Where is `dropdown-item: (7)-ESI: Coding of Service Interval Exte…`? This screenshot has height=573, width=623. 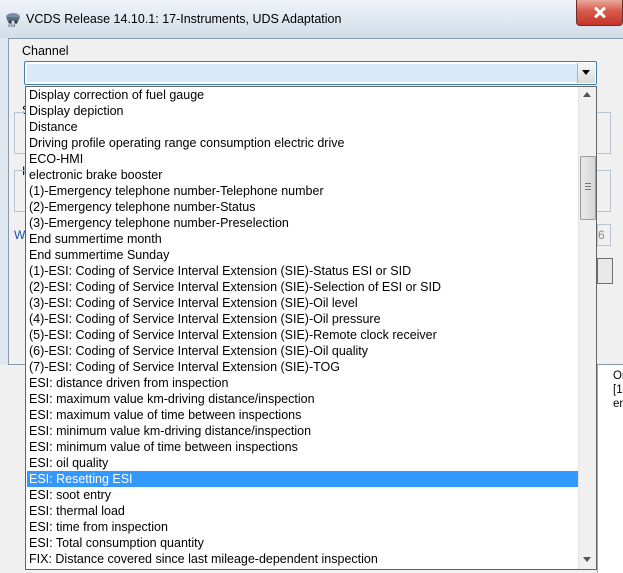 dropdown-item: (7)-ESI: Coding of Service Interval Exte… is located at coordinates (303, 367).